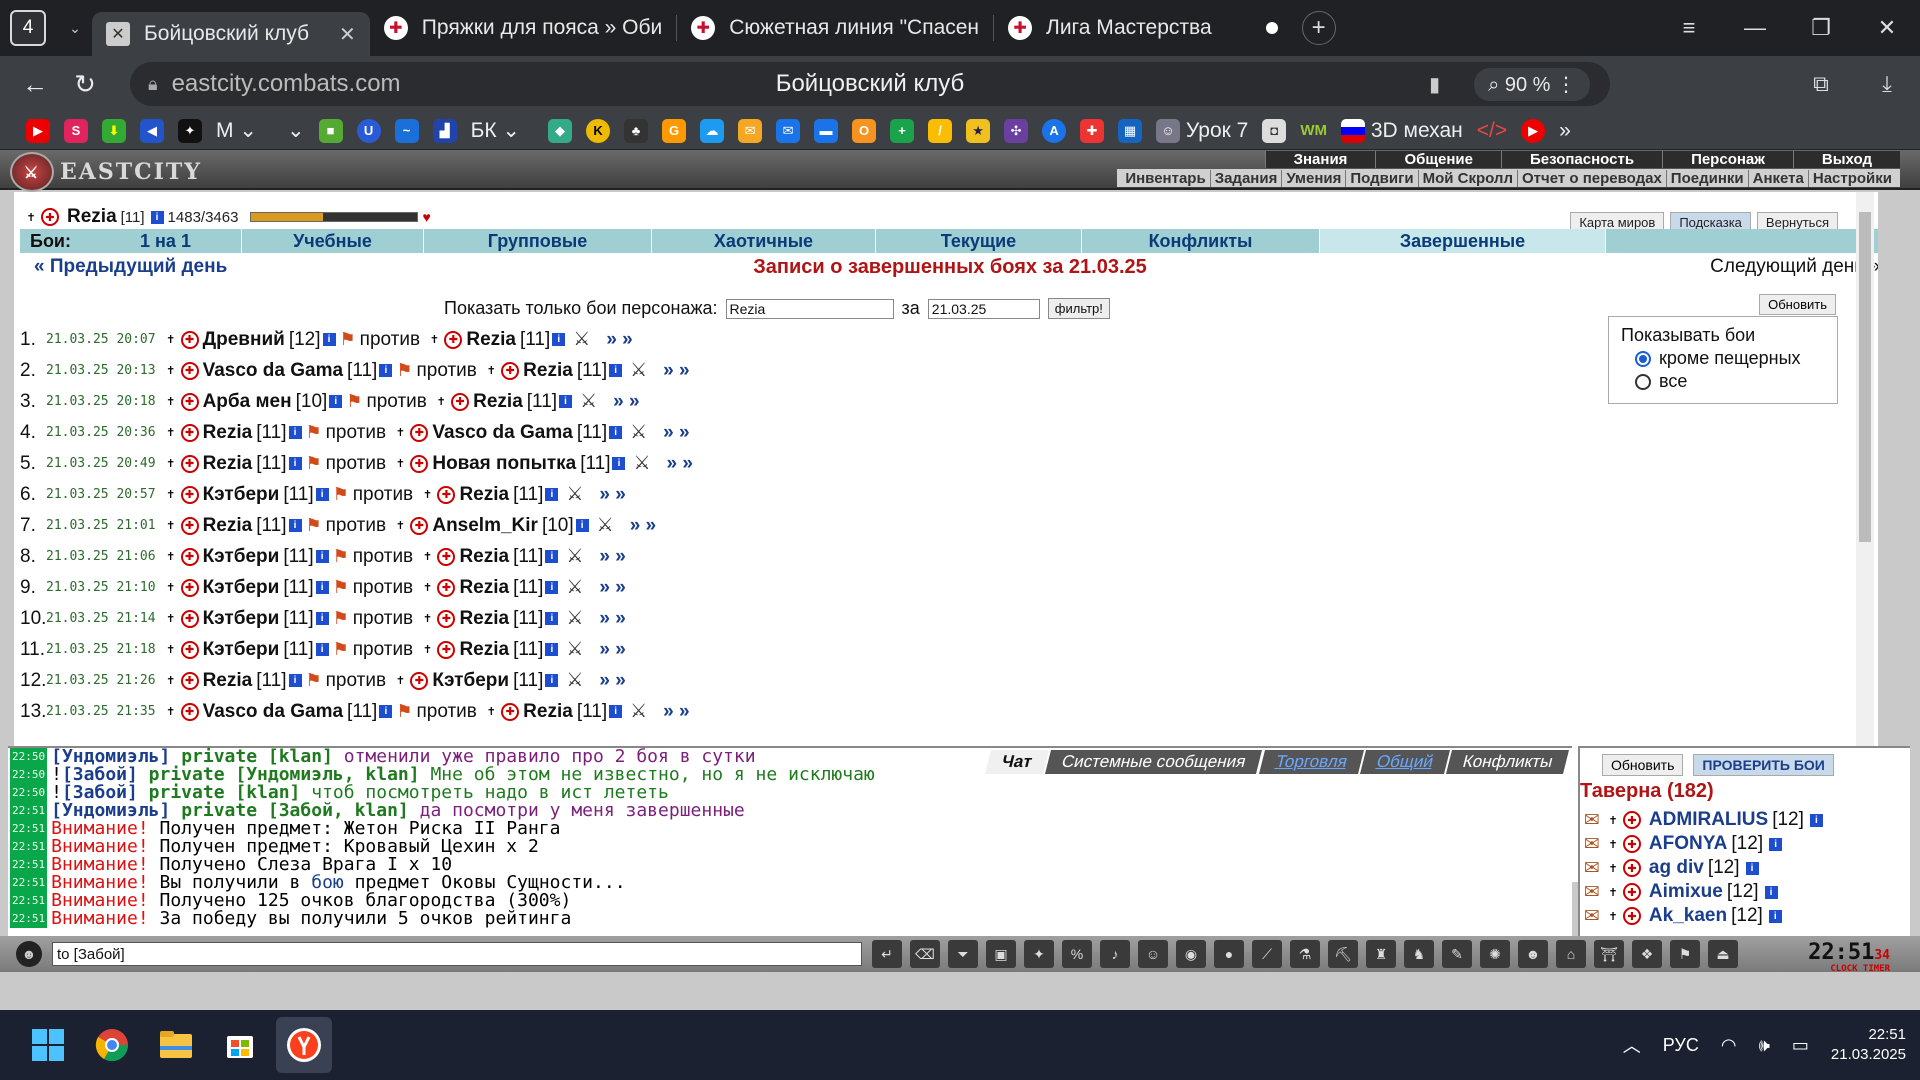 The image size is (1920, 1080). I want to click on fighter-icon: ✦, so click(1039, 954).